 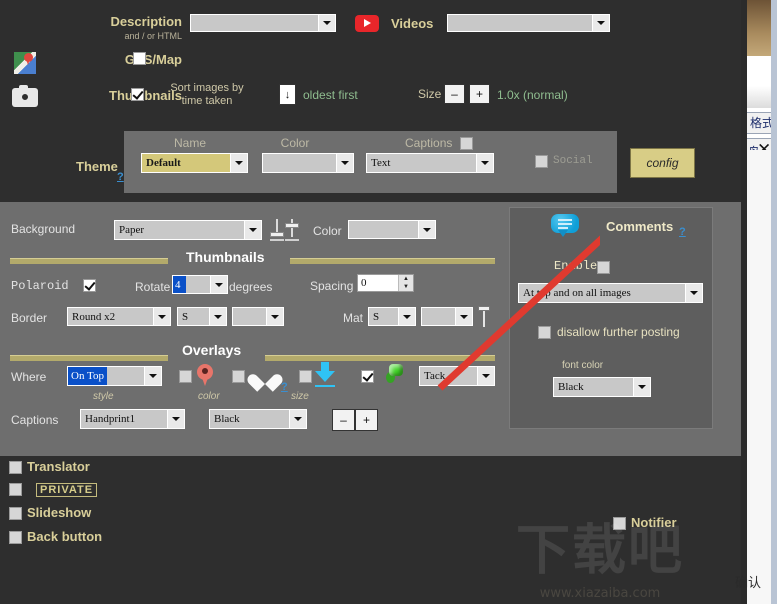 I want to click on background-value: Paper, so click(x=179, y=230).